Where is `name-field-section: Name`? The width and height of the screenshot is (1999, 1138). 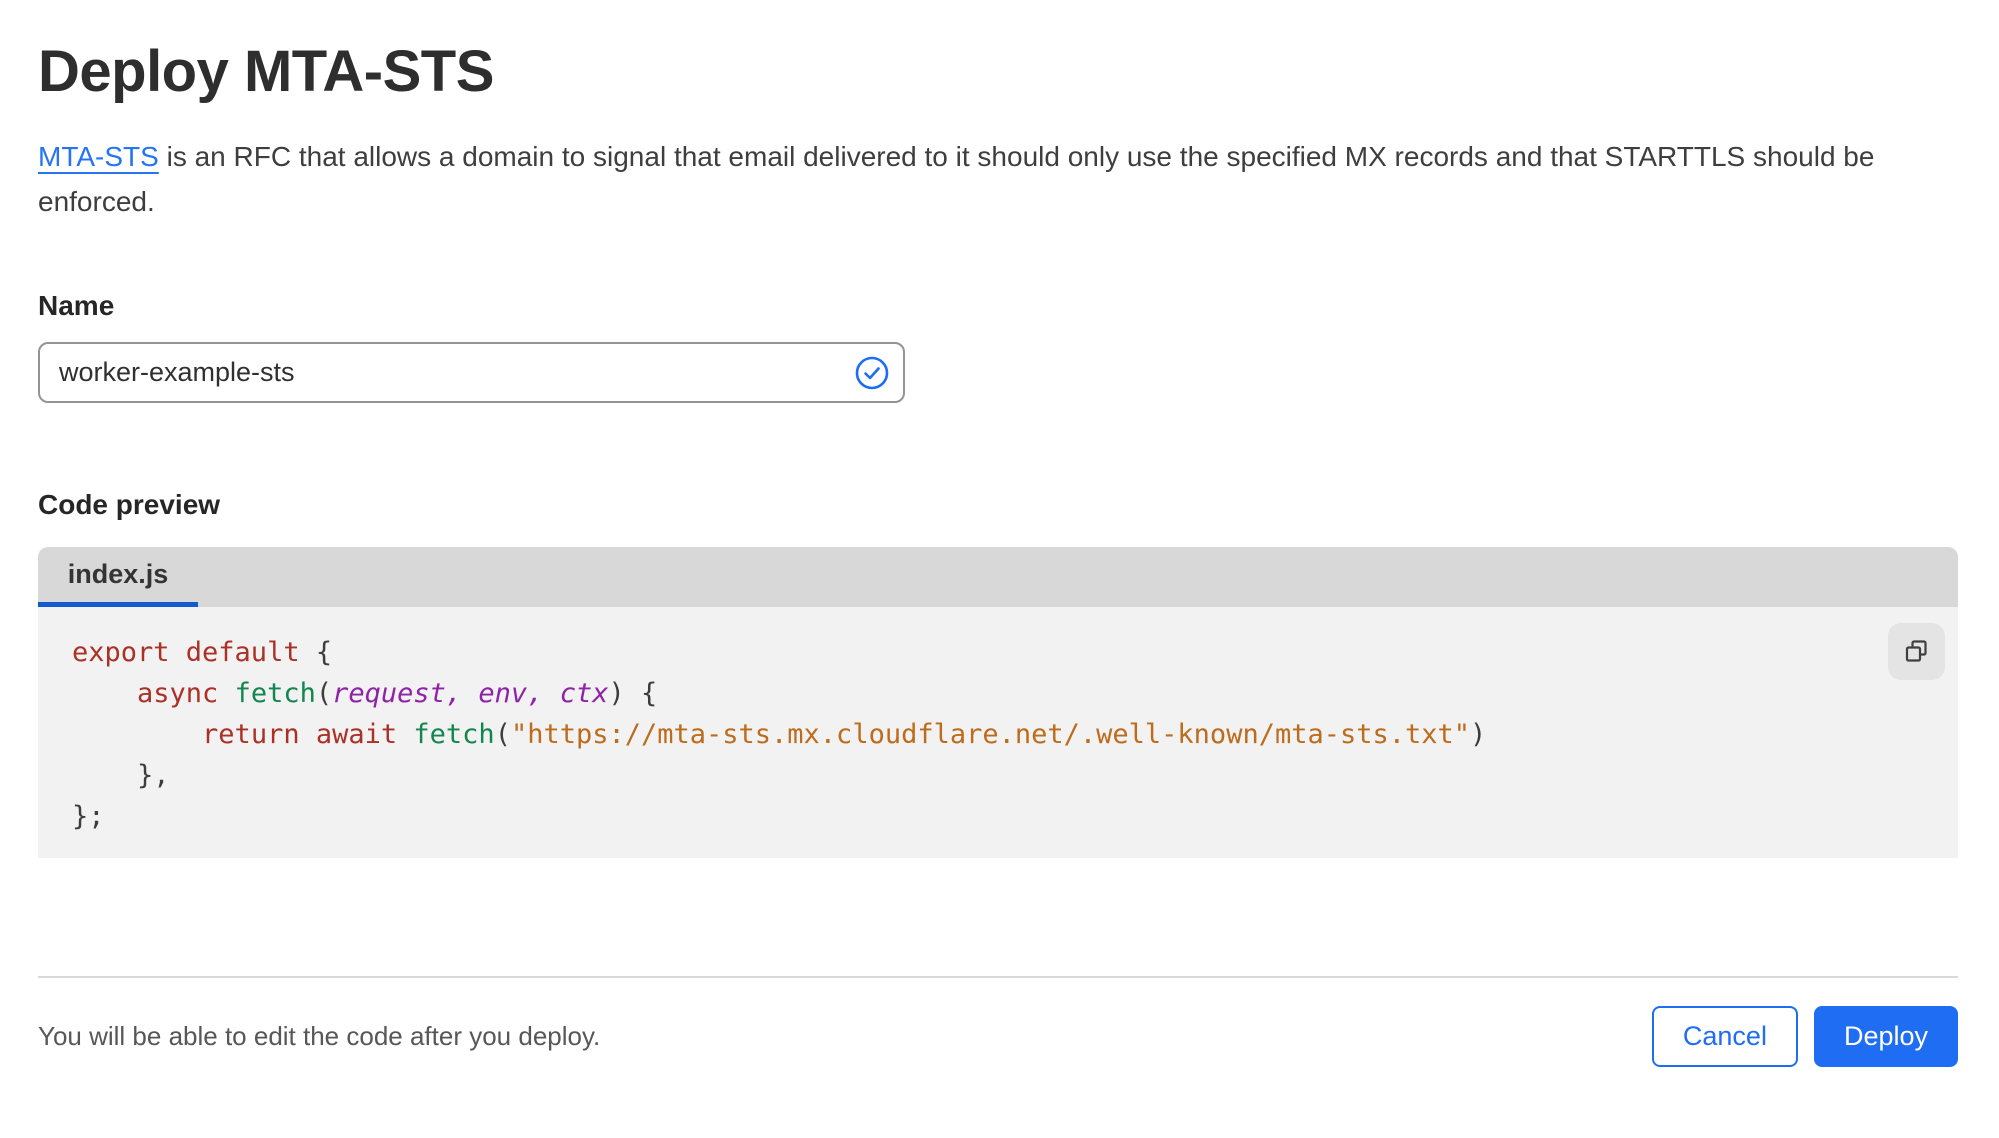
name-field-section: Name is located at coordinates (998, 346).